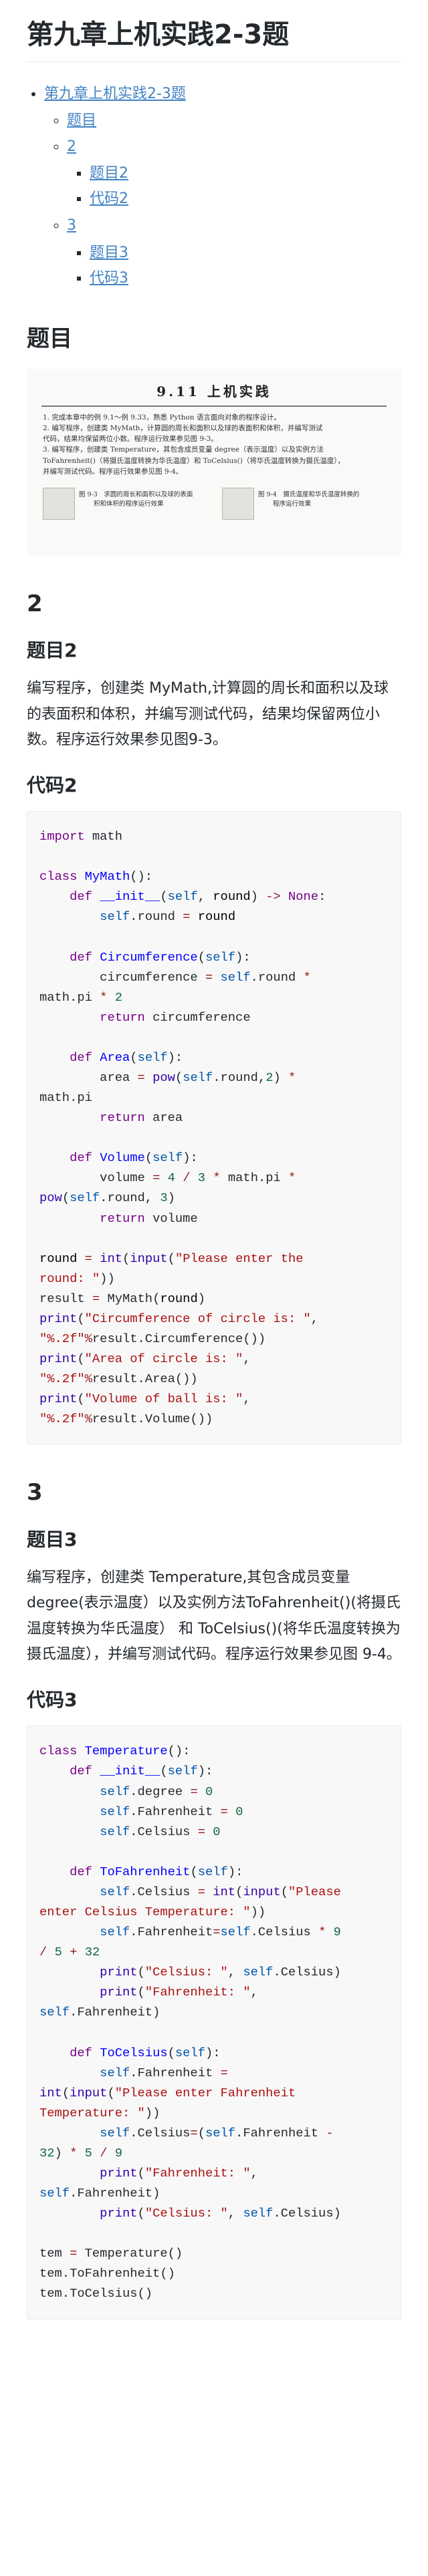 The image size is (428, 2576). I want to click on code-line: "%.2f"%result.Circumference()), so click(152, 1338).